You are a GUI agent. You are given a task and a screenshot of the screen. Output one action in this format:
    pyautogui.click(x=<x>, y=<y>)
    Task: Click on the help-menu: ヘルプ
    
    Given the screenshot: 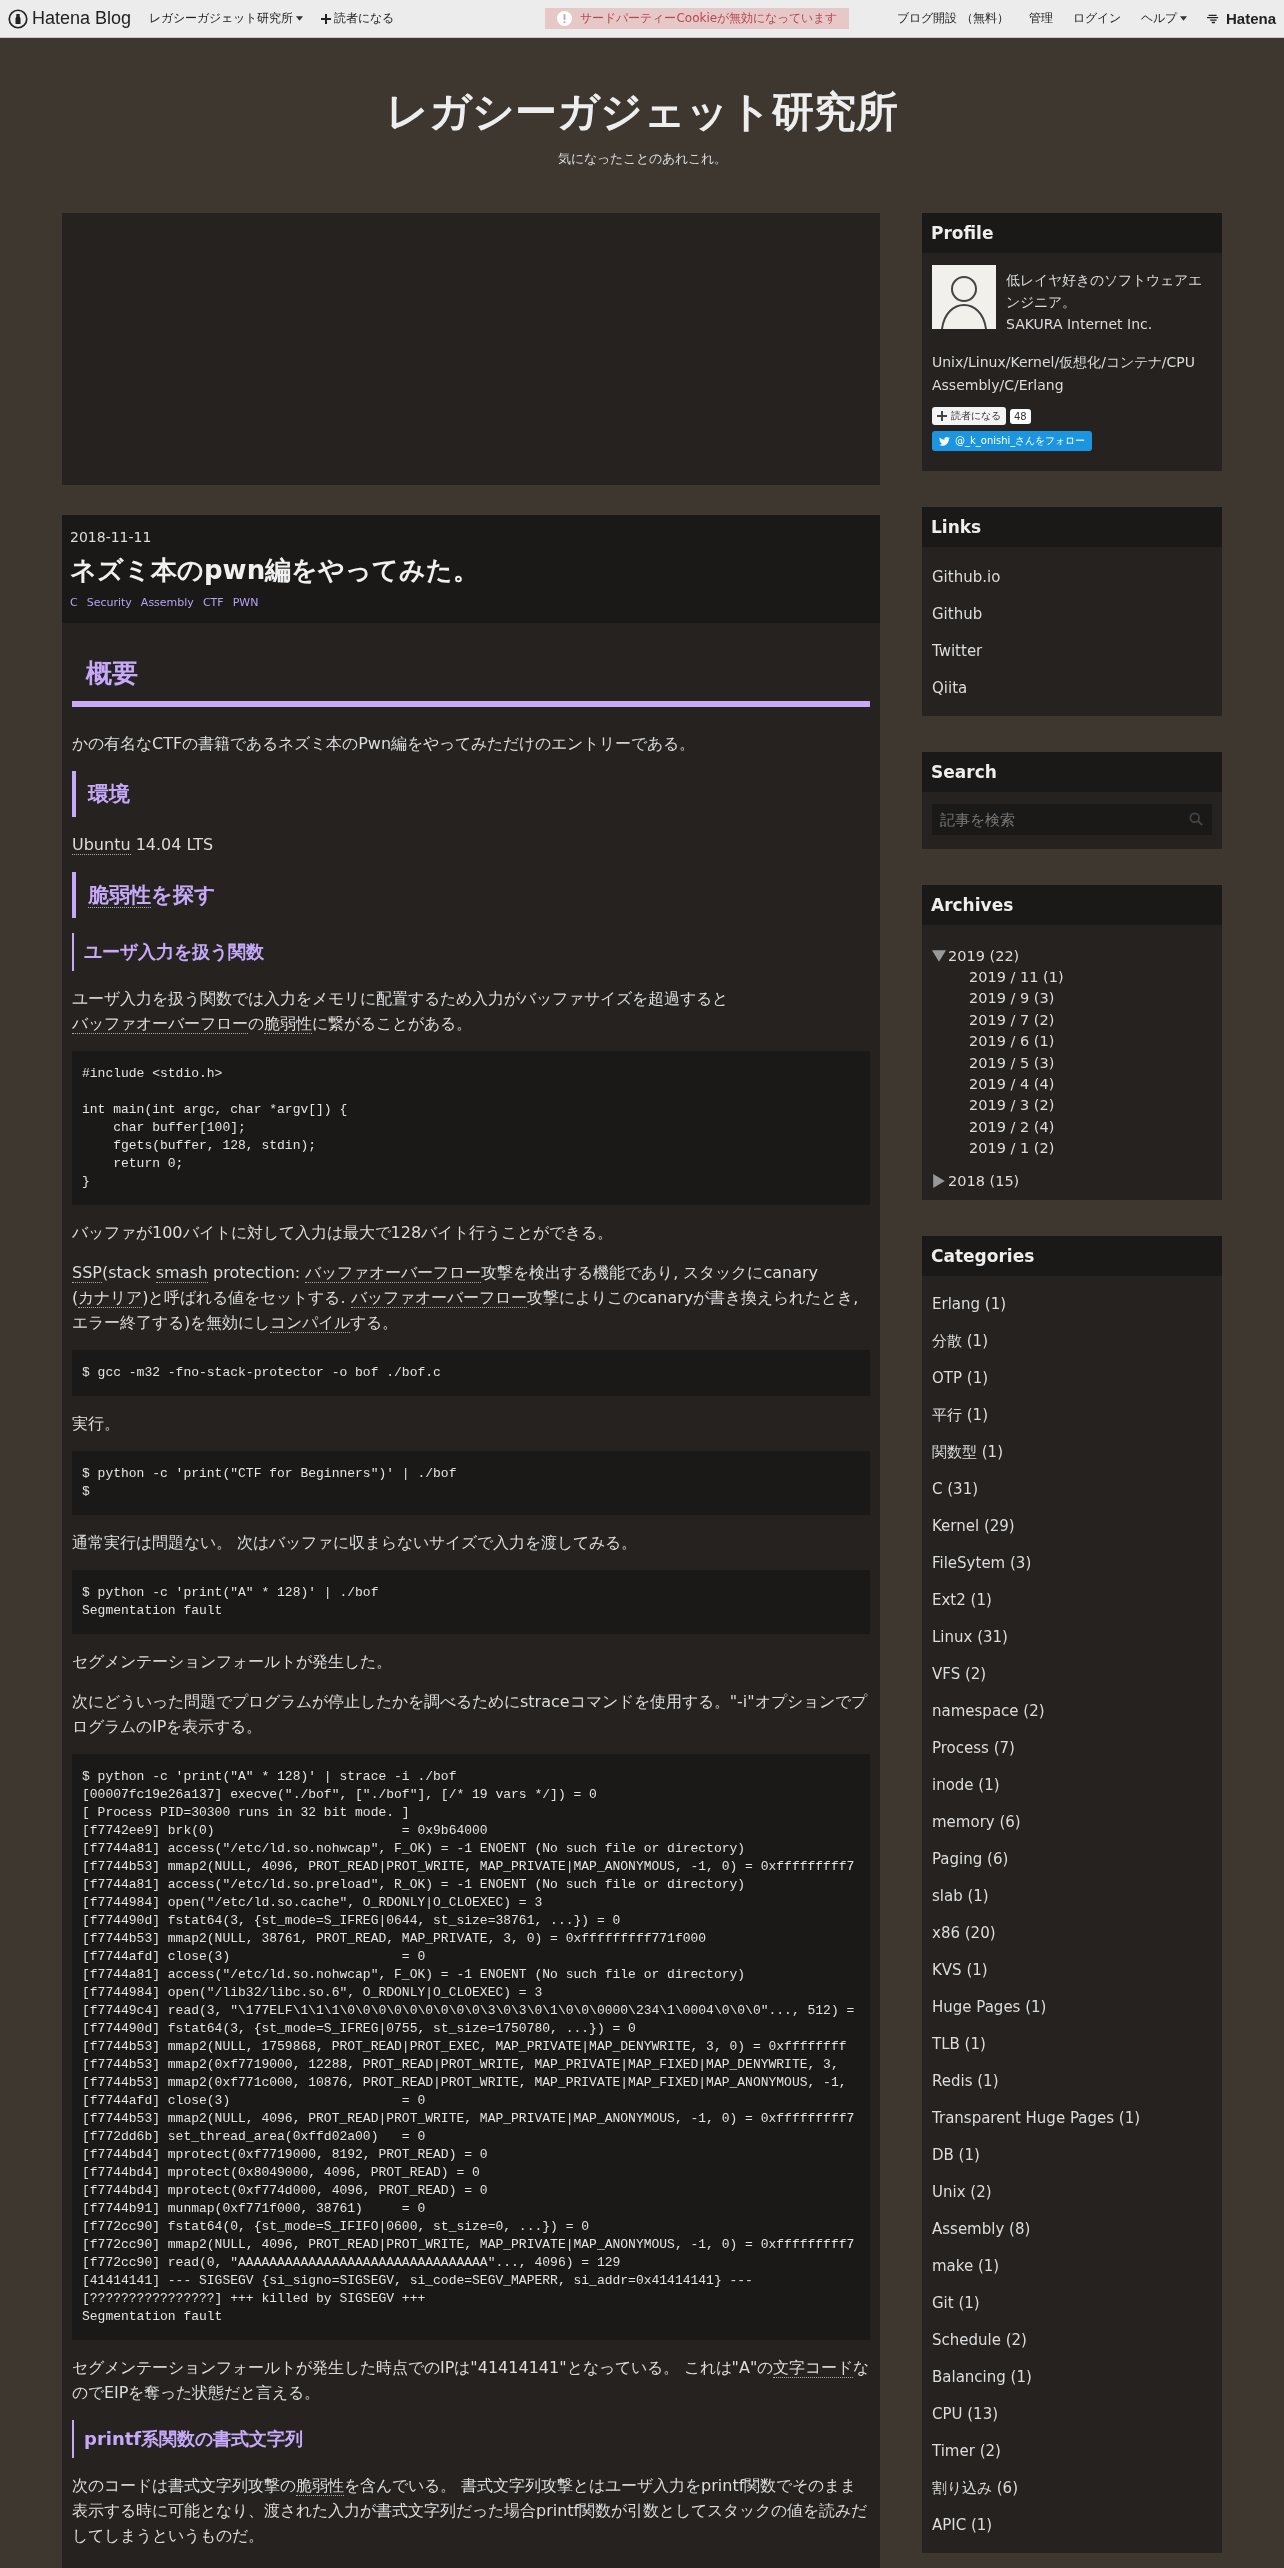 What is the action you would take?
    pyautogui.click(x=1163, y=18)
    